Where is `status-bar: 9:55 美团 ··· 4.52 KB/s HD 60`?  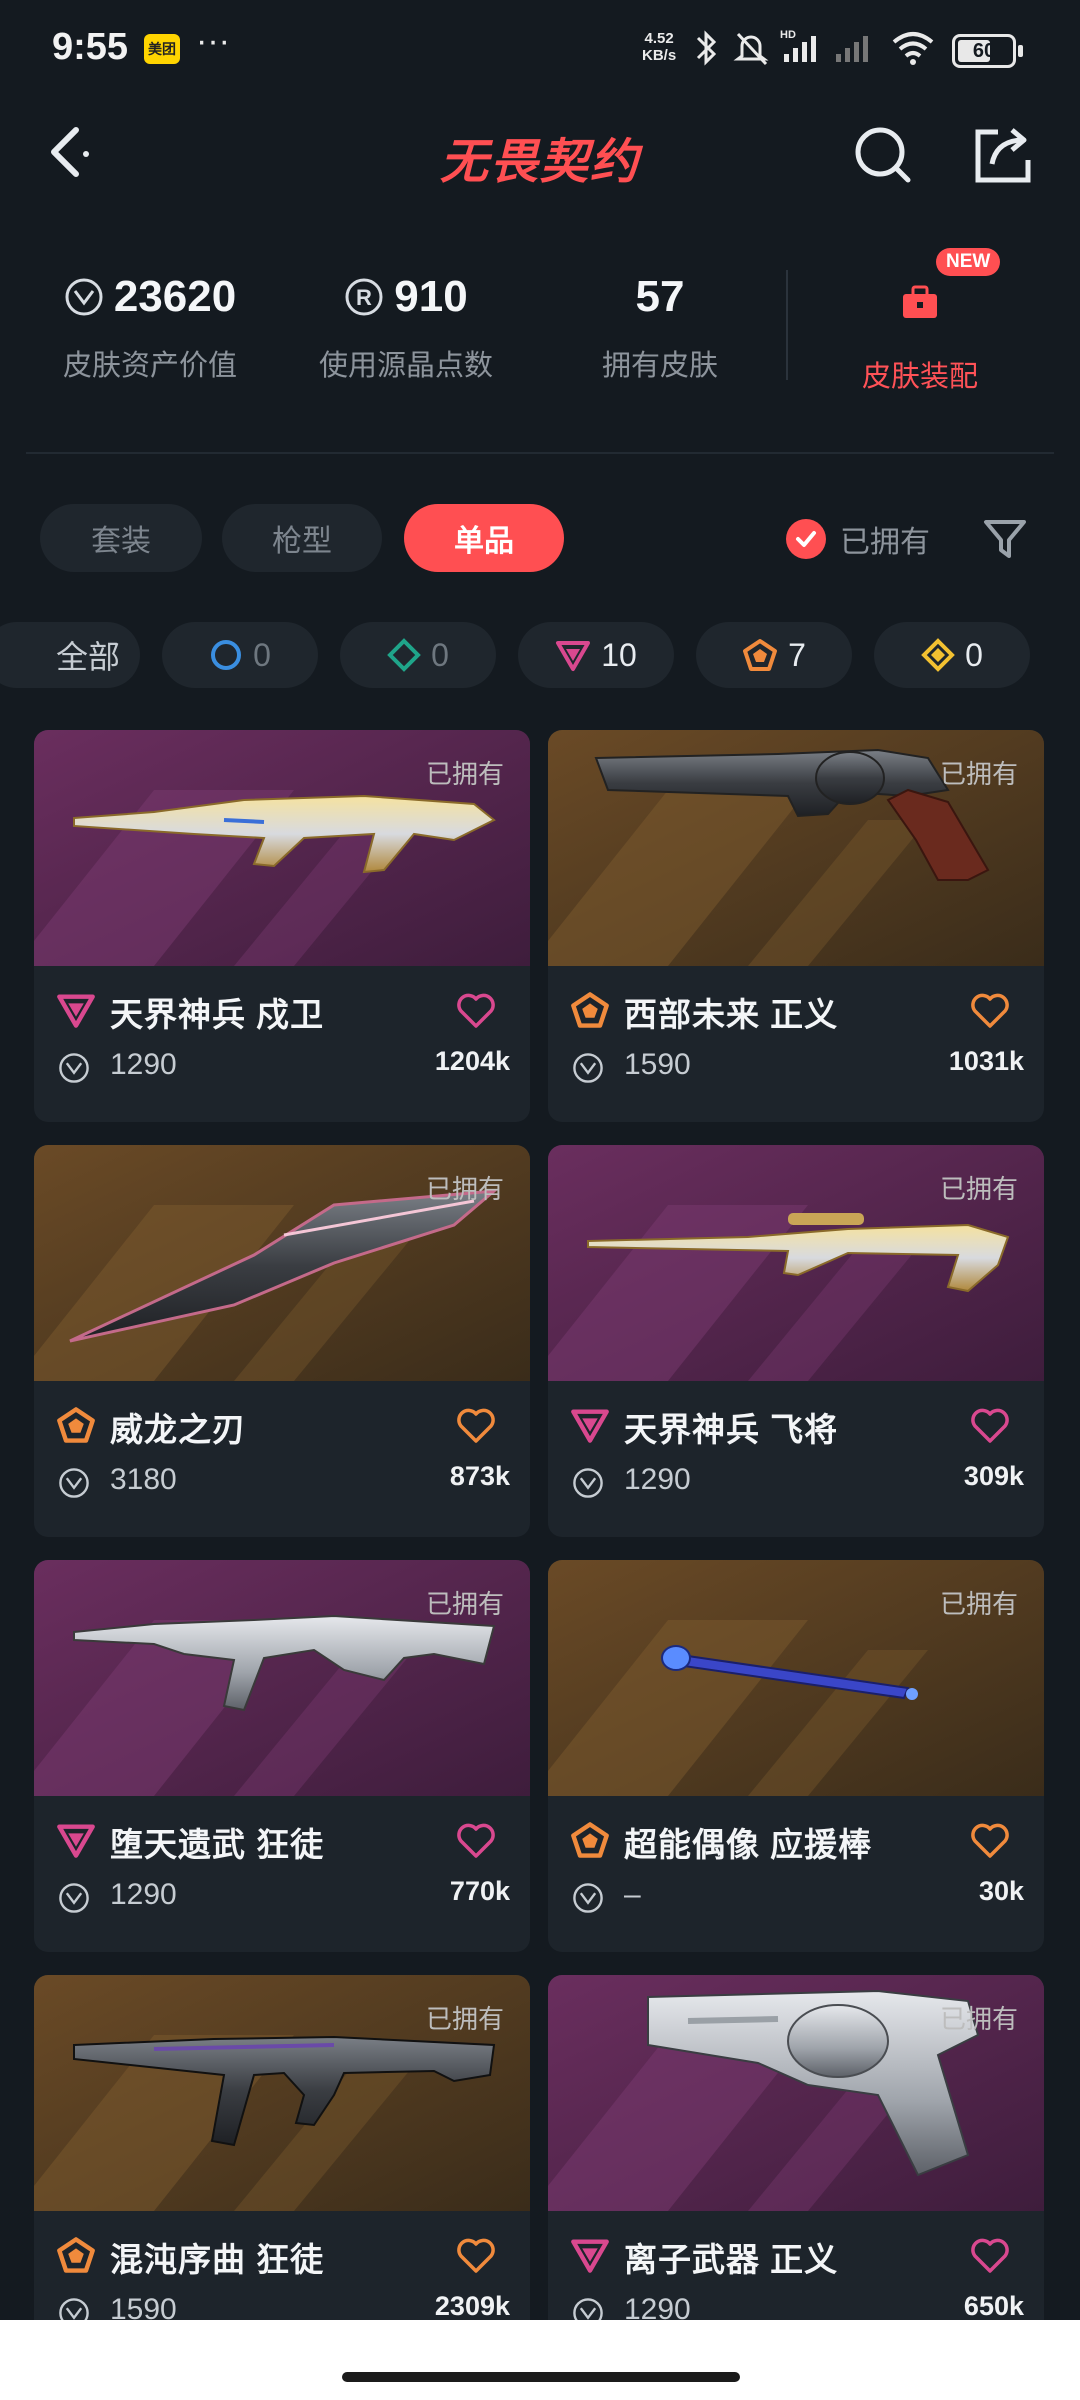
status-bar: 9:55 美团 ··· 4.52 KB/s HD 60 is located at coordinates (540, 48).